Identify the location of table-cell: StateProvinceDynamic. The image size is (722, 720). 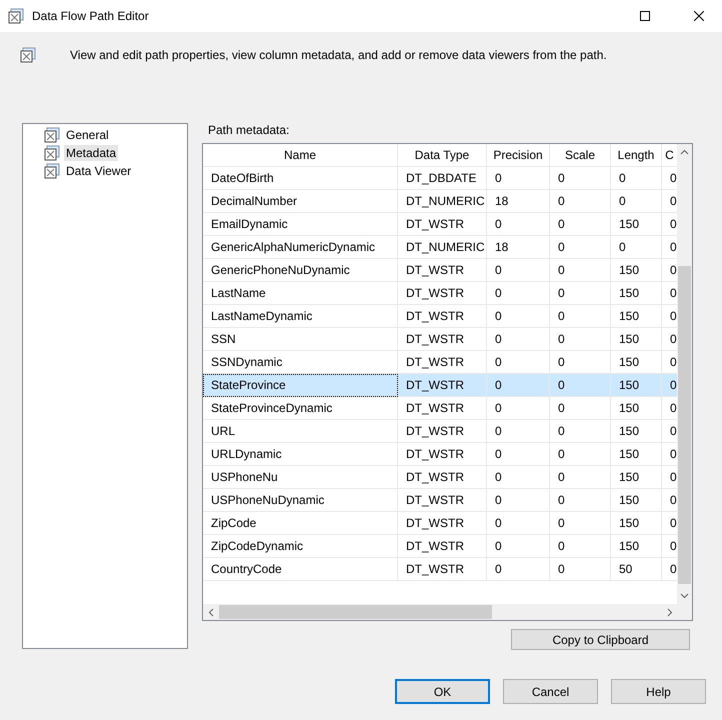
(300, 408).